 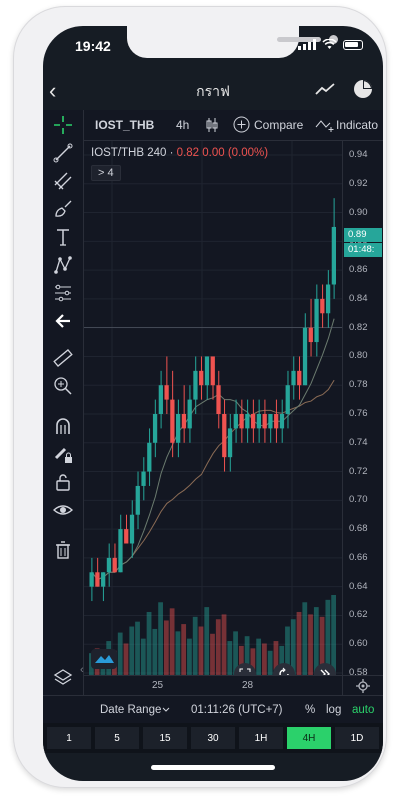 I want to click on price-tick: 0.80, so click(x=358, y=356).